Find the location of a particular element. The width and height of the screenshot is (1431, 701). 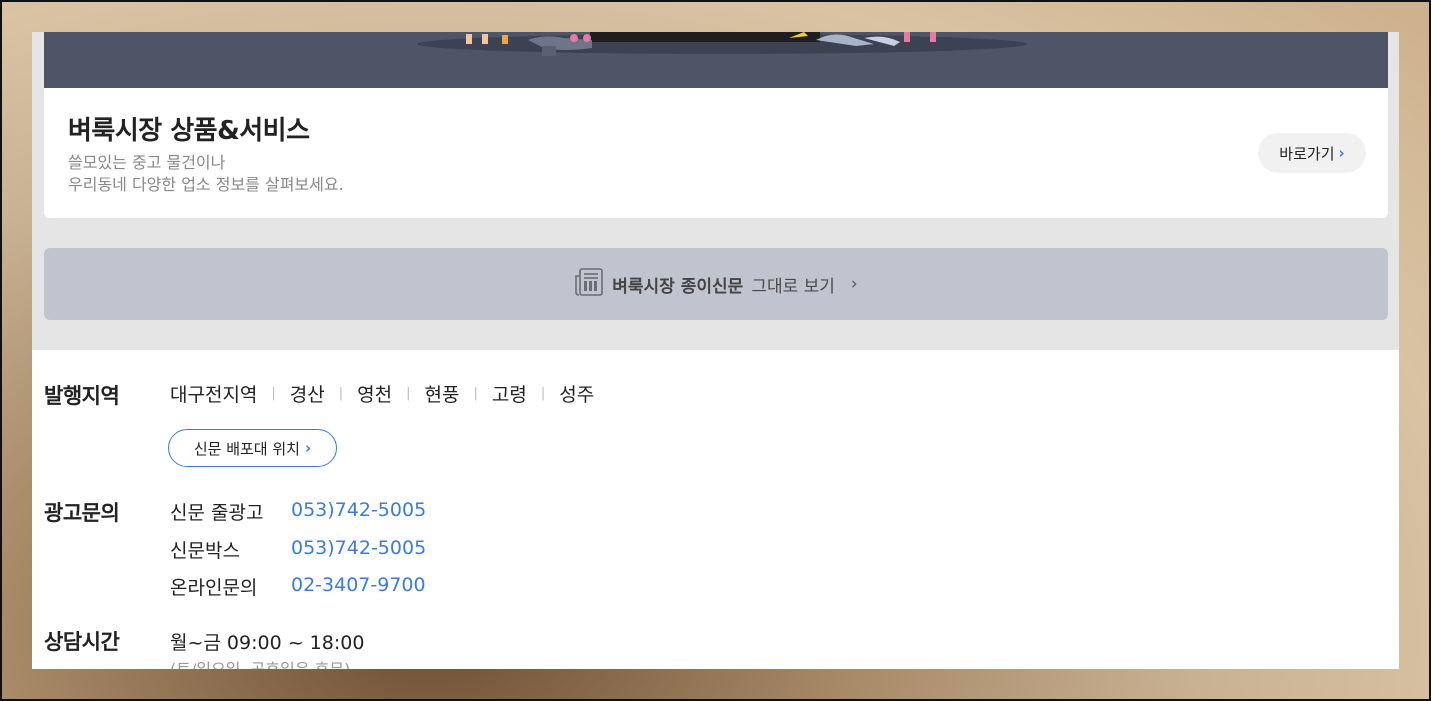

paper-newspaper-link: 벼룩시장 종이신문 그대로 보기 › is located at coordinates (716, 284).